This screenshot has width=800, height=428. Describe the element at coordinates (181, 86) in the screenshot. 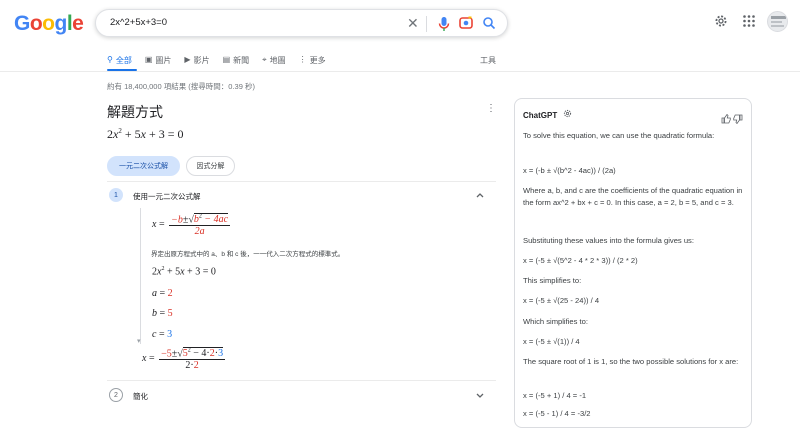

I see `result-stats: 約有 18,400,000 項結果 (搜尋時間：0.39 秒)` at that location.